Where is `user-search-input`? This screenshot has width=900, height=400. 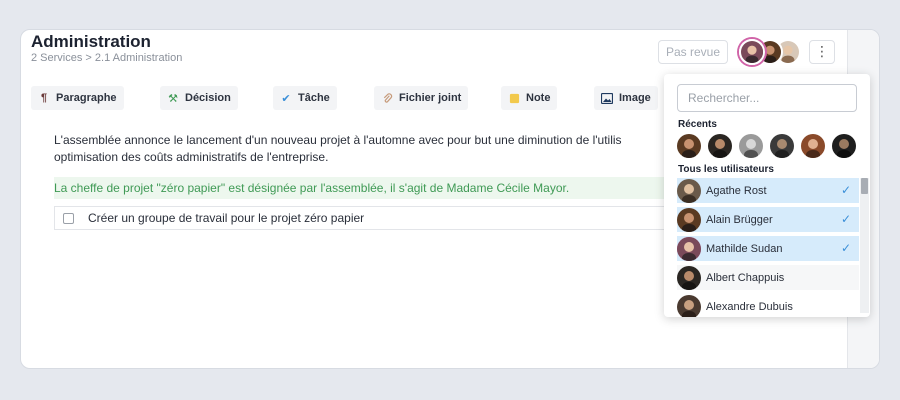 user-search-input is located at coordinates (767, 98).